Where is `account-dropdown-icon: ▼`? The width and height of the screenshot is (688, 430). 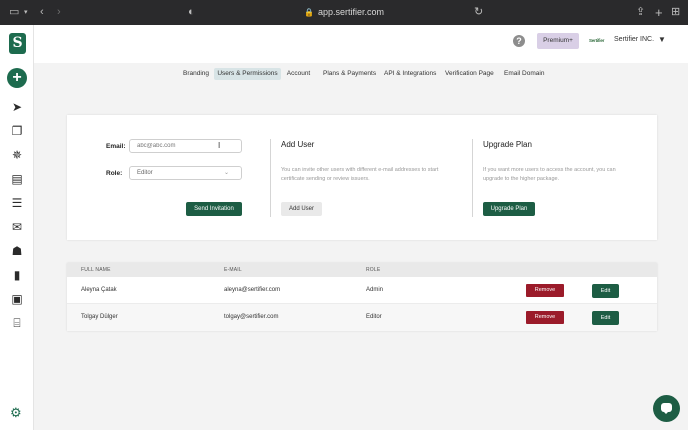
account-dropdown-icon: ▼ is located at coordinates (662, 39).